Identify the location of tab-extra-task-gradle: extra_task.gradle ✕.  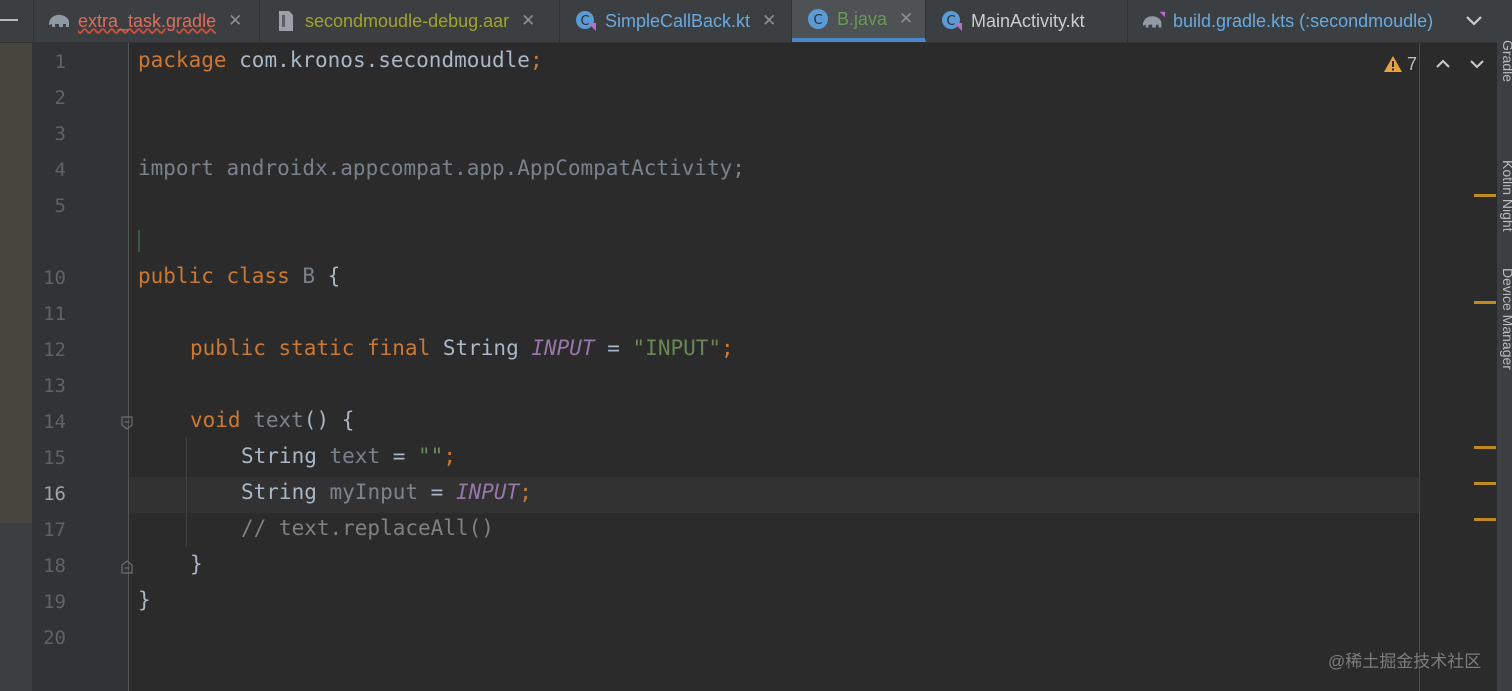
(146, 21).